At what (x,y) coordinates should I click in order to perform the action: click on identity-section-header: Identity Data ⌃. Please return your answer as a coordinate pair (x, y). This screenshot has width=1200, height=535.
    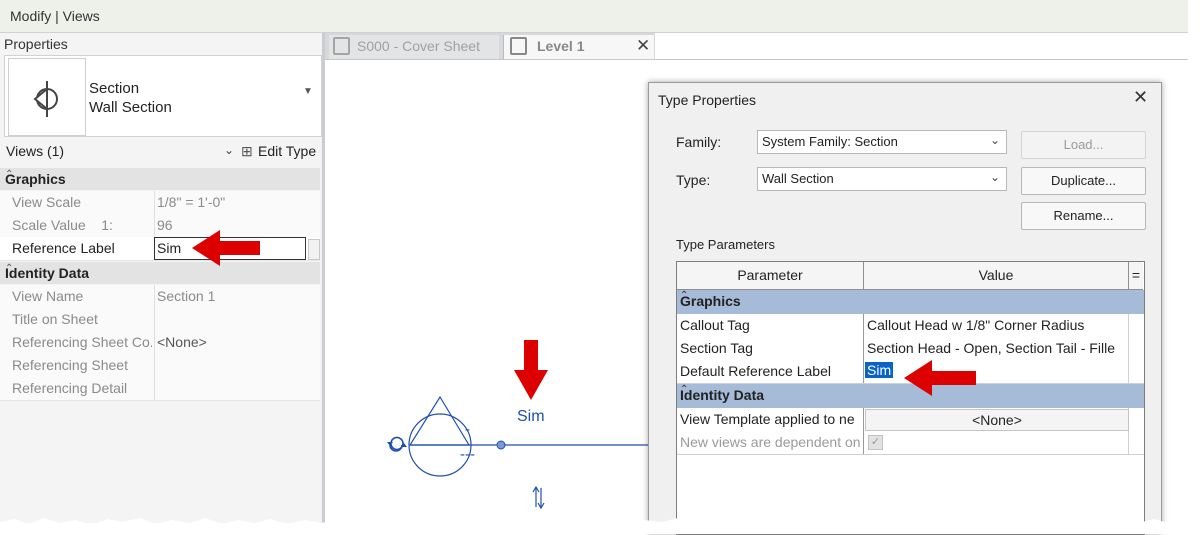
    Looking at the image, I should click on (160, 273).